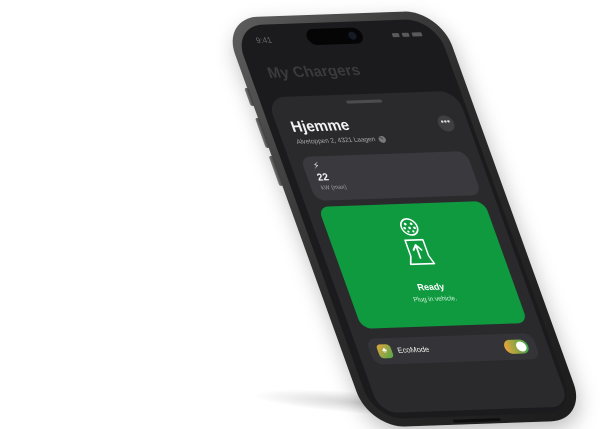 This screenshot has width=600, height=429. What do you see at coordinates (335, 36) in the screenshot?
I see `dynamic-island` at bounding box center [335, 36].